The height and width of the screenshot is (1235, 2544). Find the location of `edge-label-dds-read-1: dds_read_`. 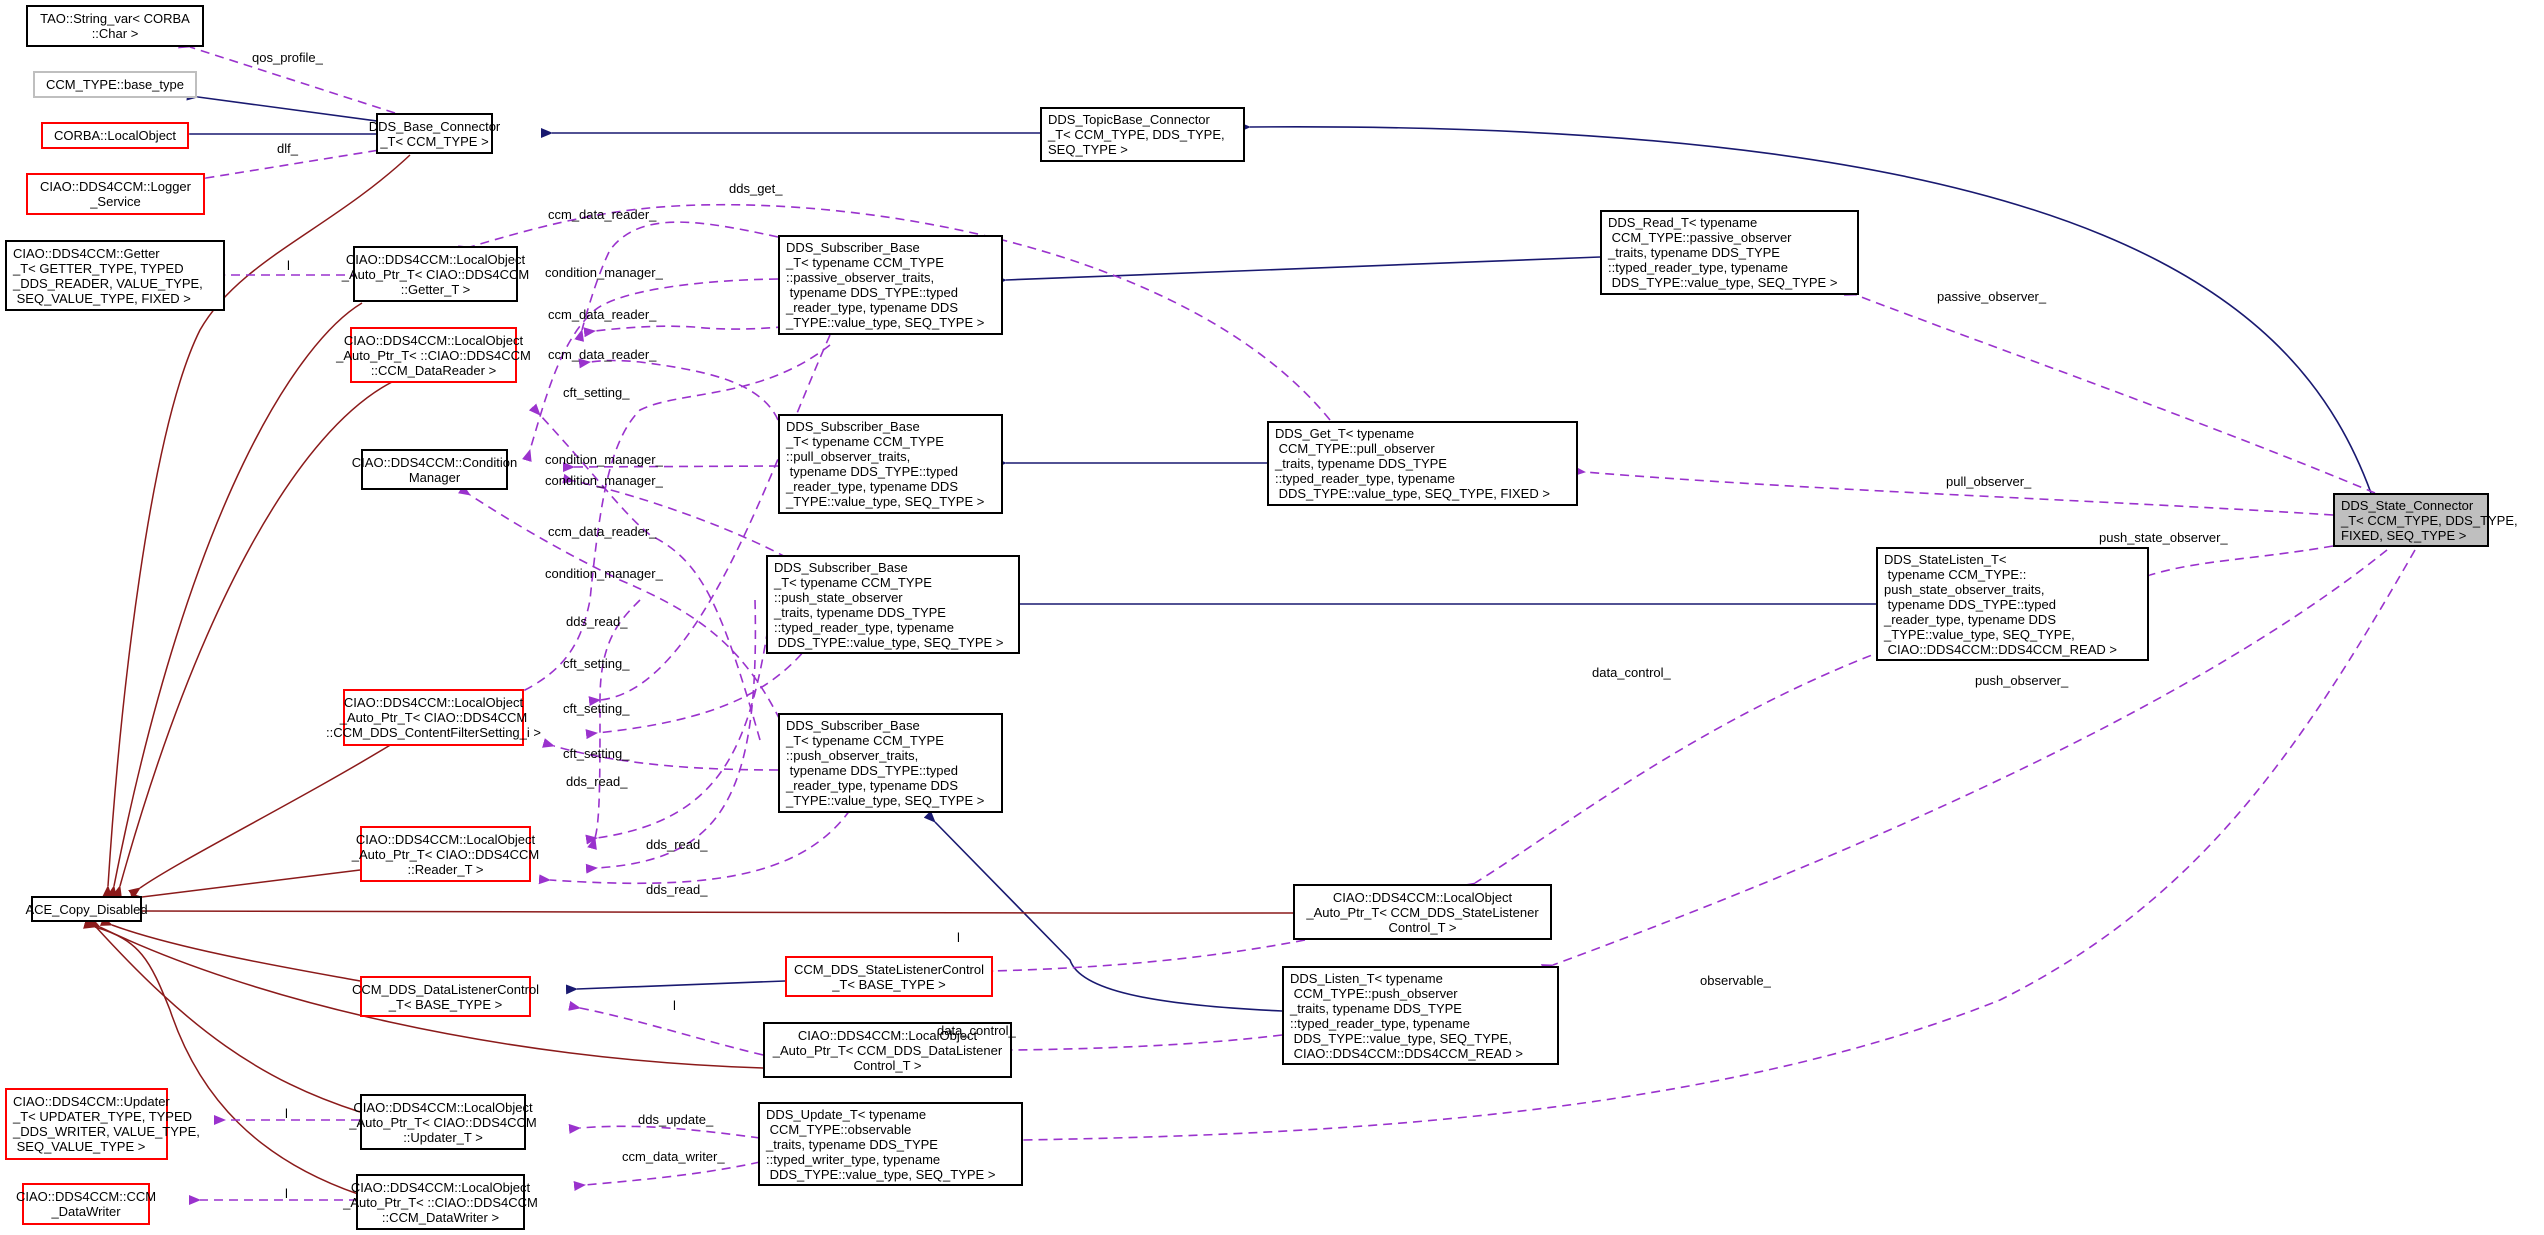

edge-label-dds-read-1: dds_read_ is located at coordinates (597, 621).